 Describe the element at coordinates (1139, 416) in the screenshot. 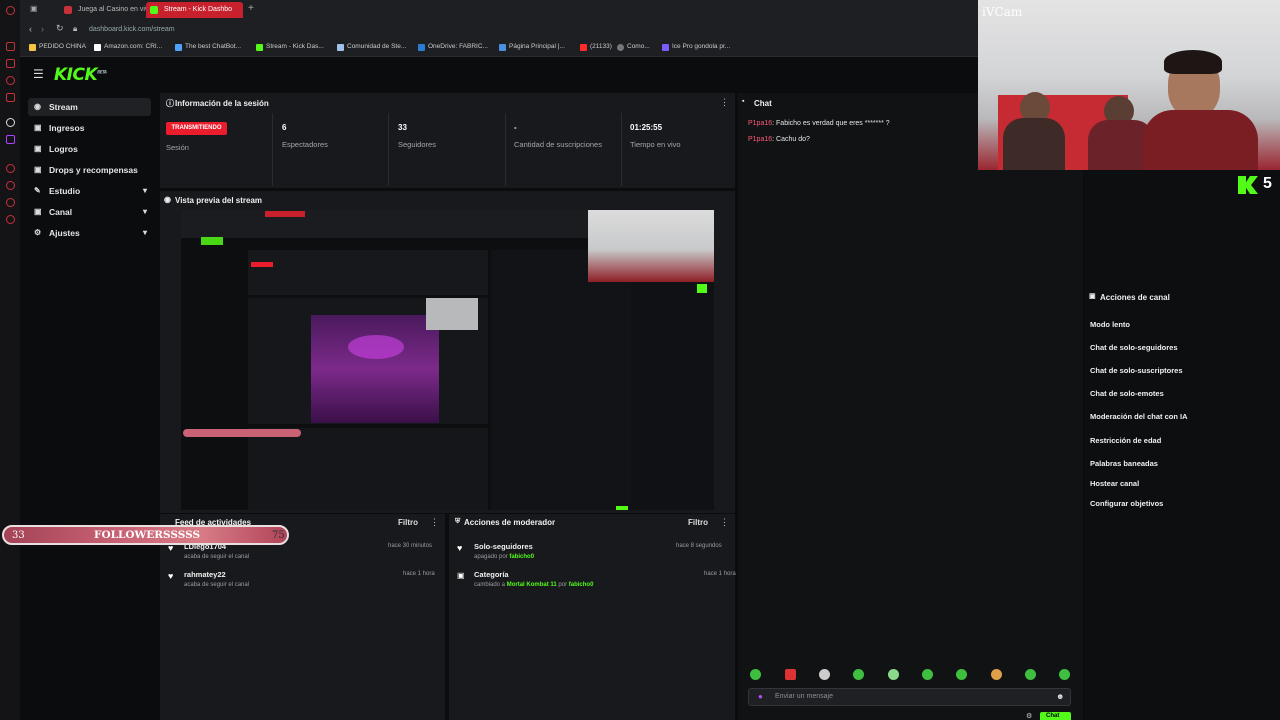

I see `action-ai-moderation: Moderación del chat con IA` at that location.